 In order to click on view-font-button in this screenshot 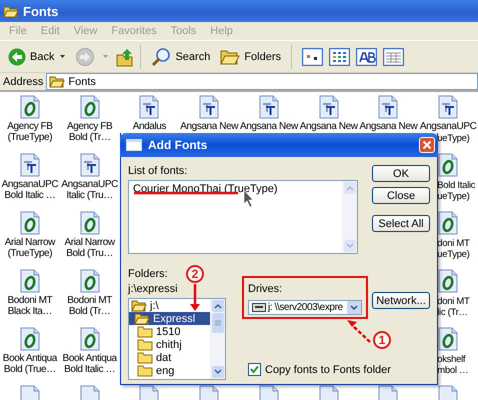, I will do `click(367, 57)`.